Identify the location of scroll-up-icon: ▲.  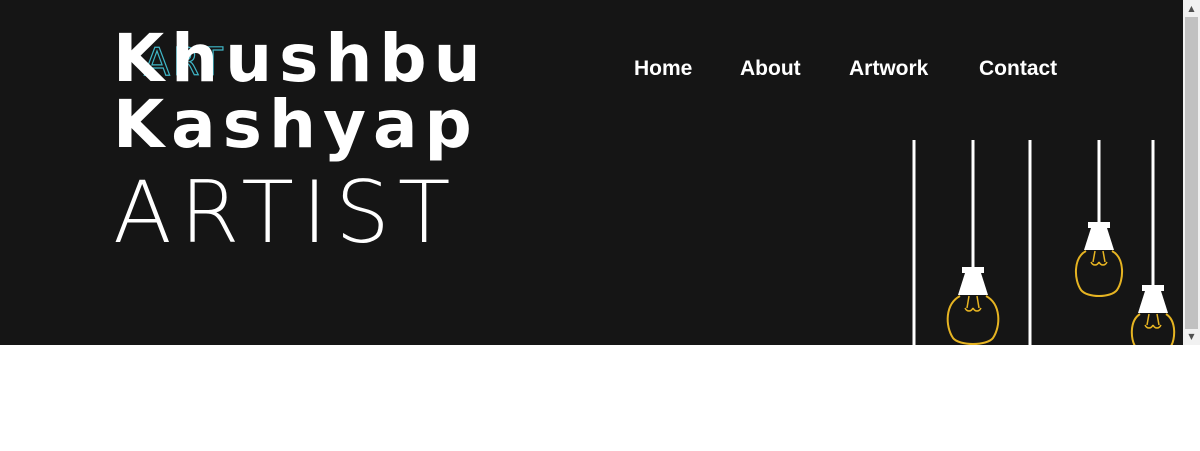
(1191, 8).